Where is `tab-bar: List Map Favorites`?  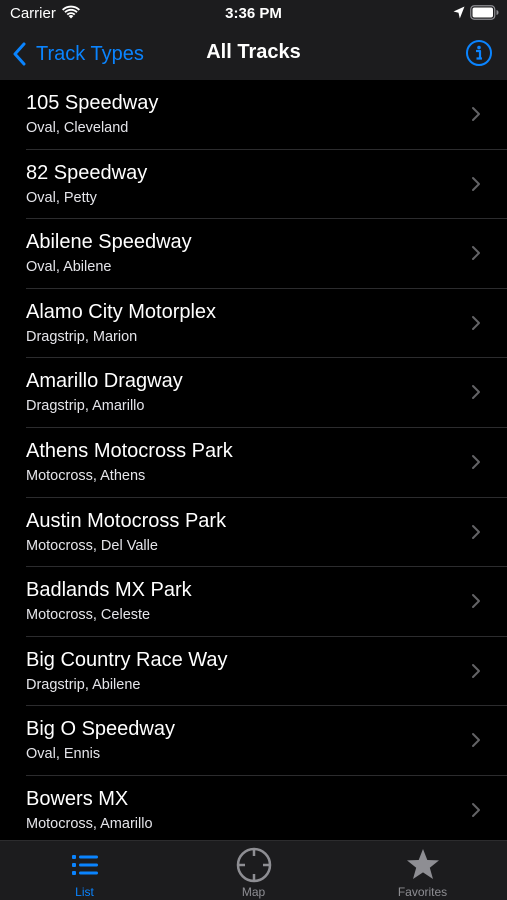 tab-bar: List Map Favorites is located at coordinates (253, 870).